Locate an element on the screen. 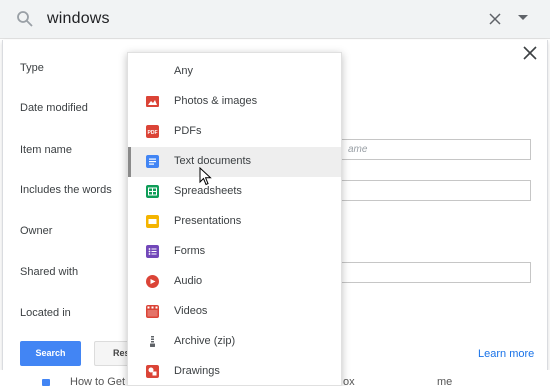 Image resolution: width=550 pixels, height=386 pixels. option-label: PDFs is located at coordinates (188, 131).